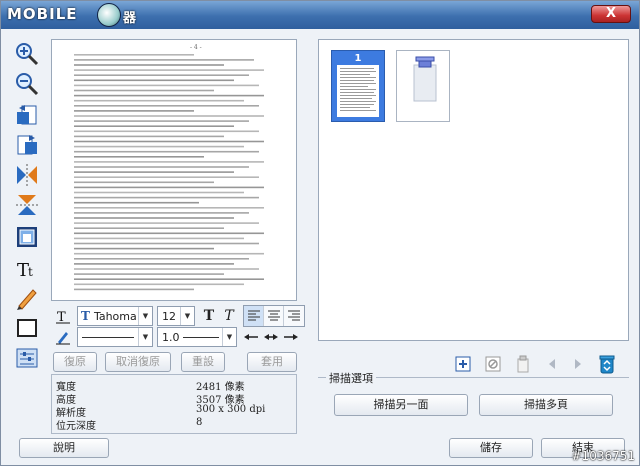 Image resolution: width=640 pixels, height=466 pixels. I want to click on line-format-row: ▼ 1.0 ▼, so click(177, 337).